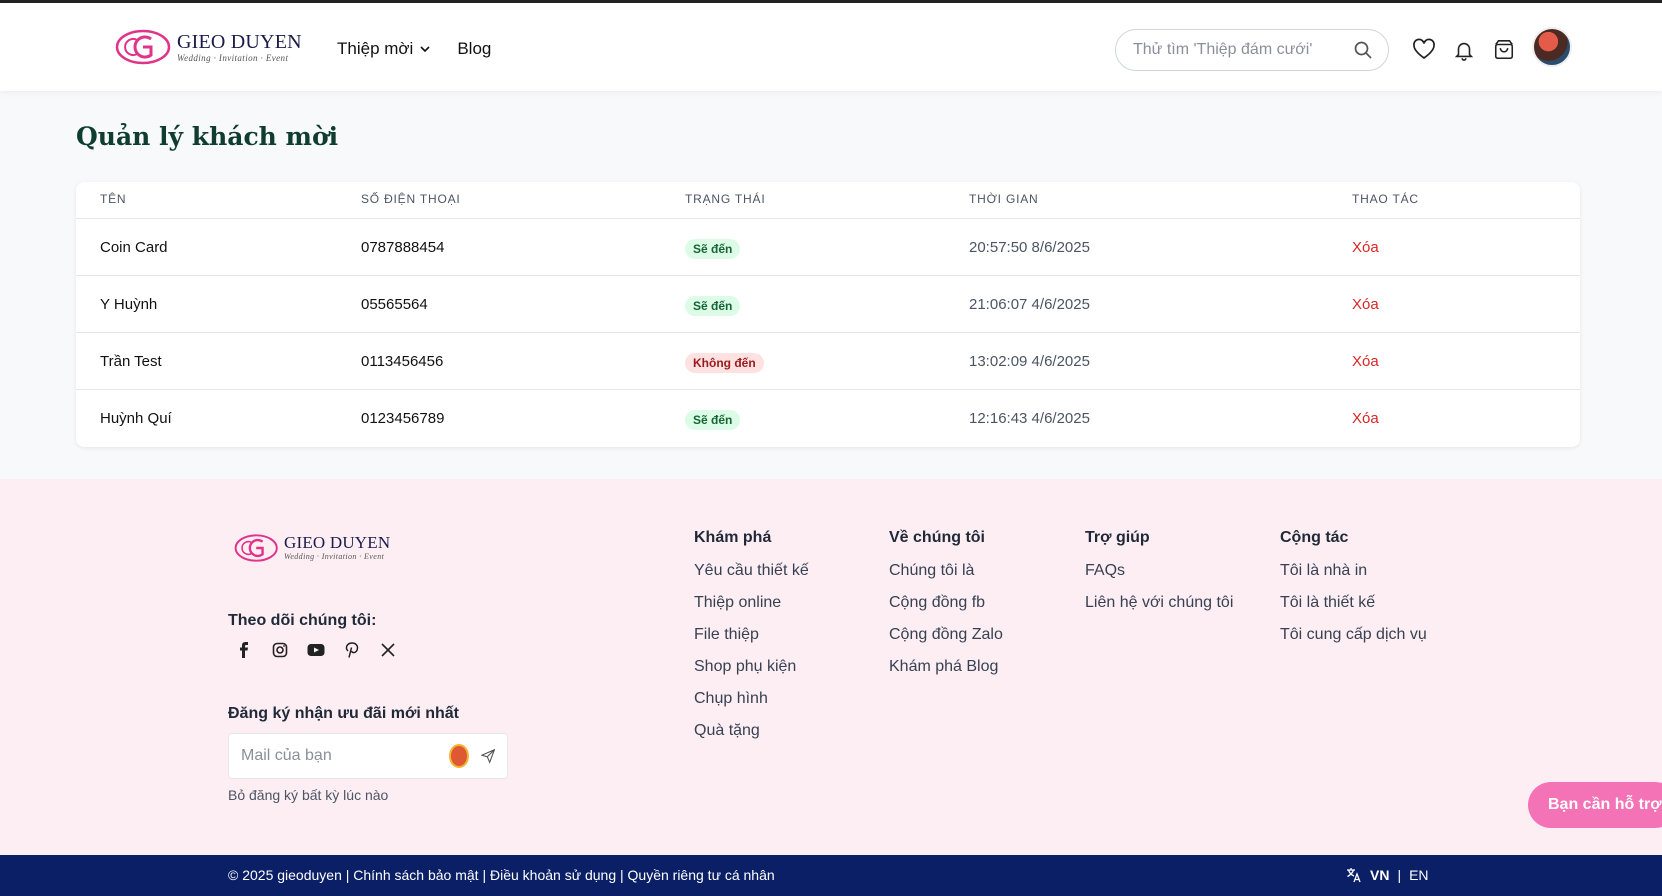 This screenshot has height=896, width=1662. What do you see at coordinates (129, 304) in the screenshot?
I see `guest-name: Y Huỳnh` at bounding box center [129, 304].